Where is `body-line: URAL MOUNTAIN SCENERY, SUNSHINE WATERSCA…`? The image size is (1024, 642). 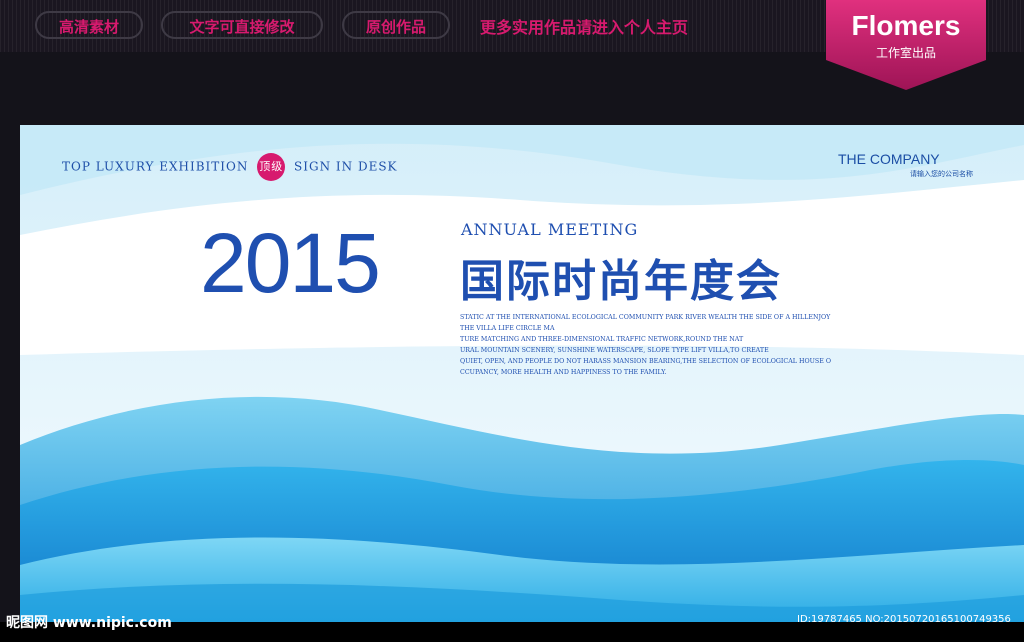 body-line: URAL MOUNTAIN SCENERY, SUNSHINE WATERSCA… is located at coordinates (614, 350).